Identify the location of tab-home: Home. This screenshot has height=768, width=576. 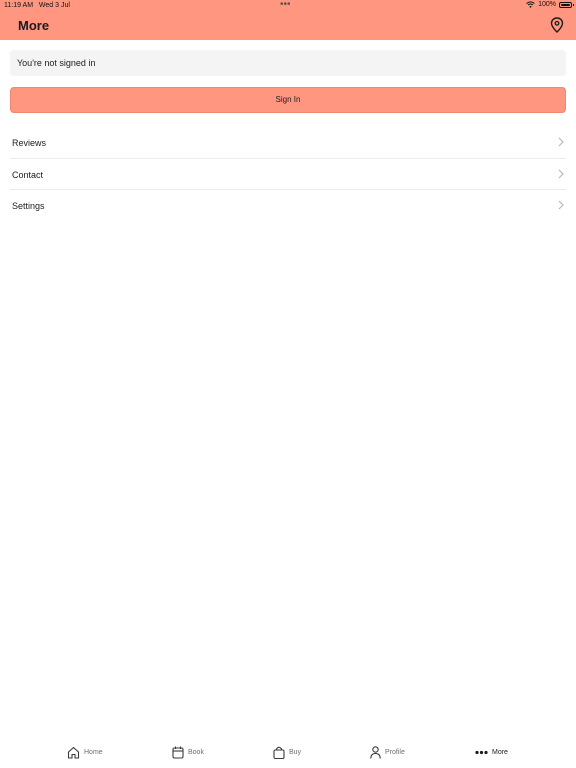
(85, 752).